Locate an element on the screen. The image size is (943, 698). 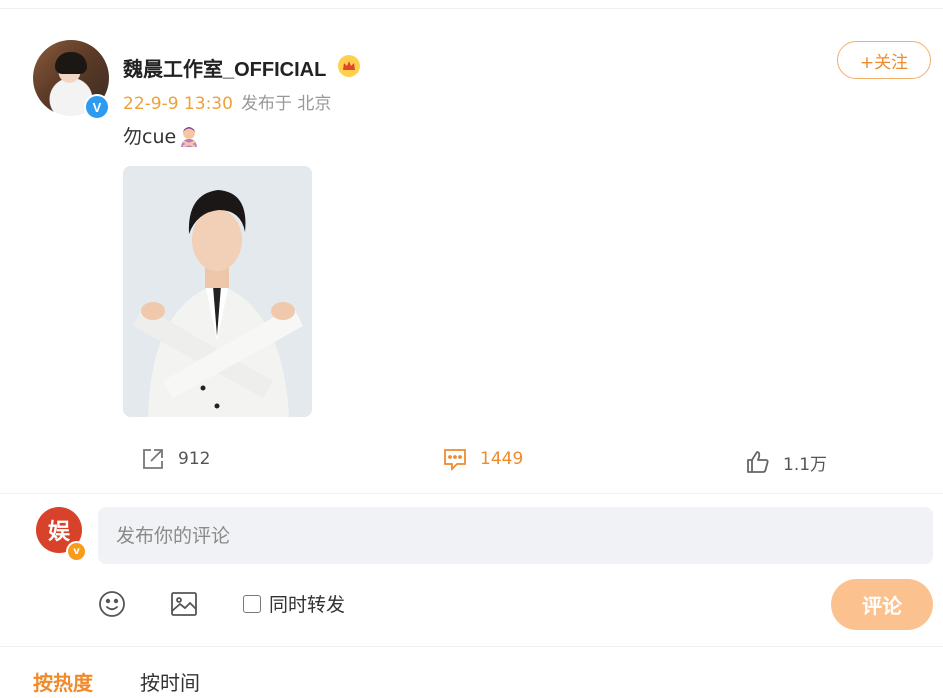
repost-label: 同时转发 is located at coordinates (307, 605).